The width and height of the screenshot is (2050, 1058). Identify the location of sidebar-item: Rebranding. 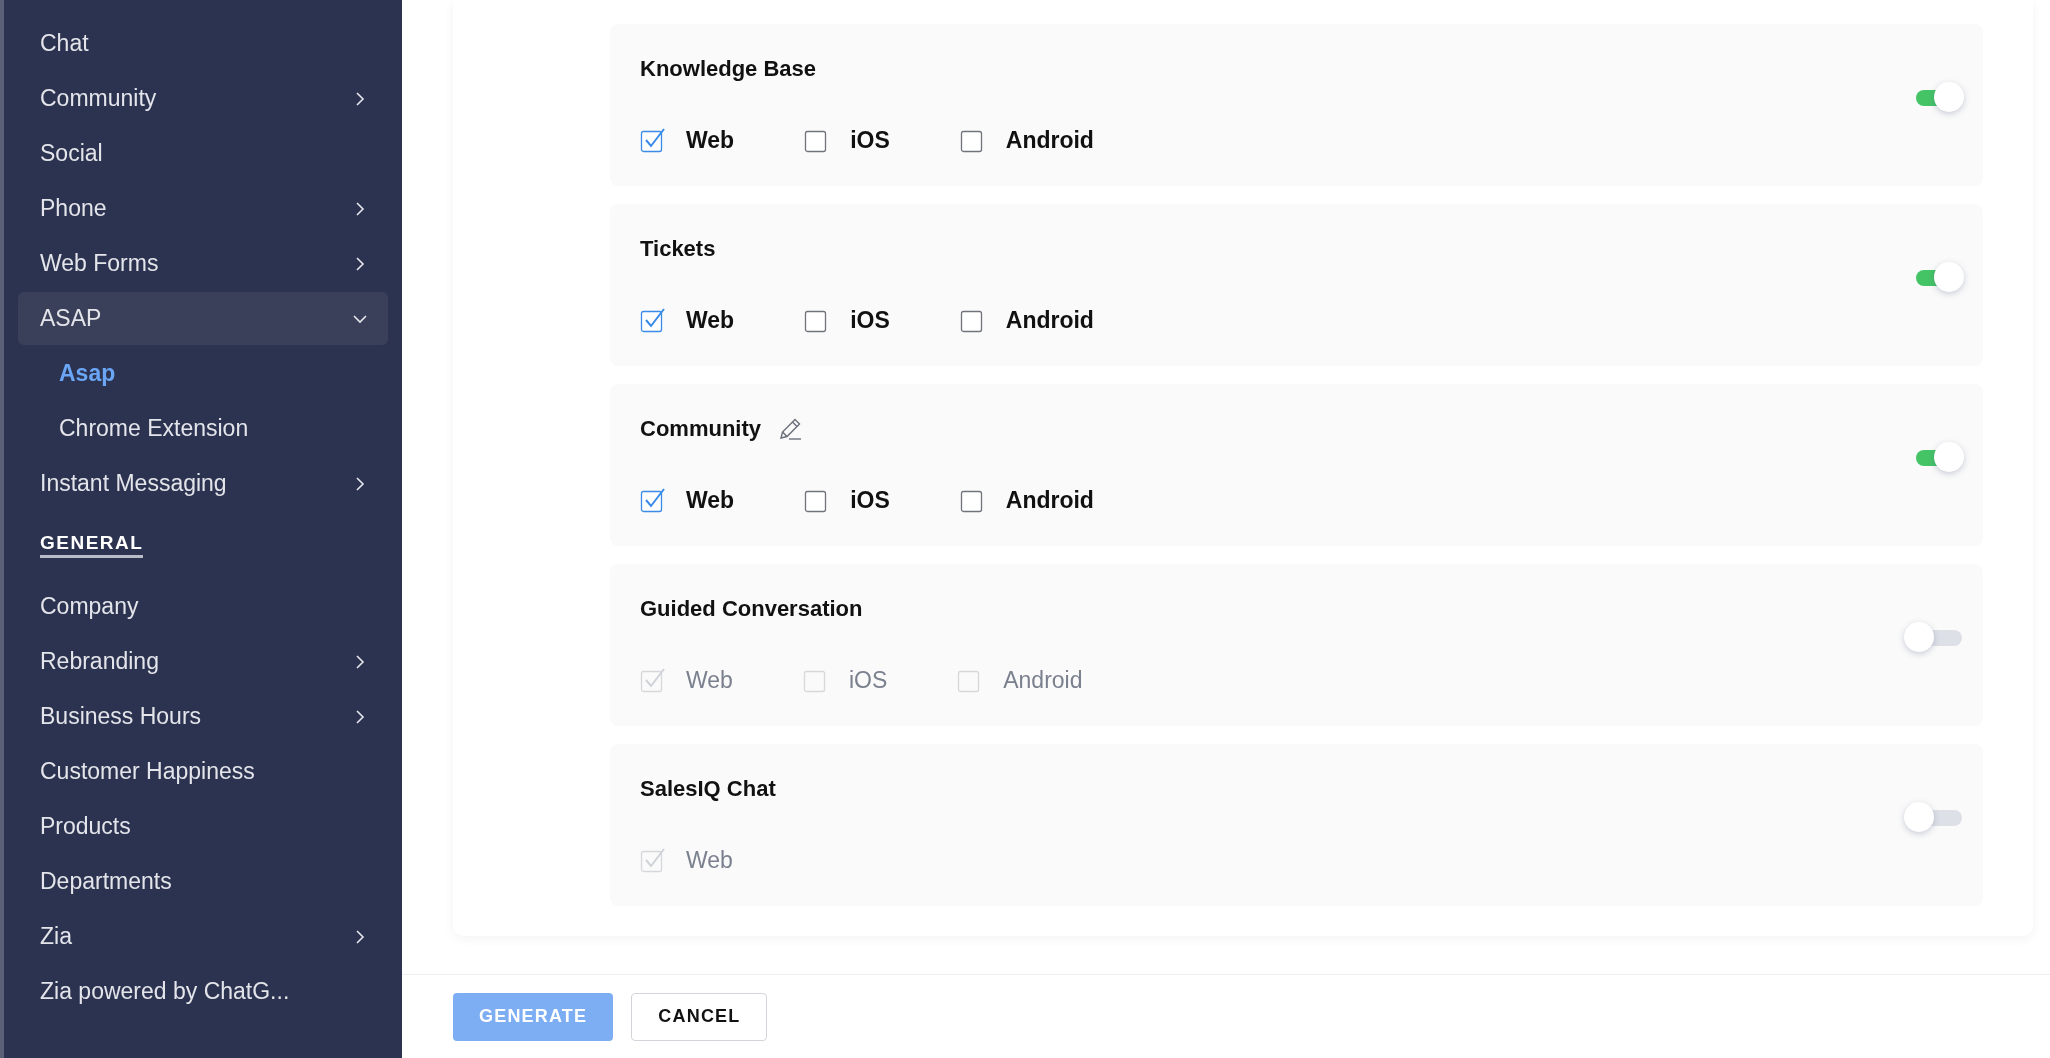
(203, 661).